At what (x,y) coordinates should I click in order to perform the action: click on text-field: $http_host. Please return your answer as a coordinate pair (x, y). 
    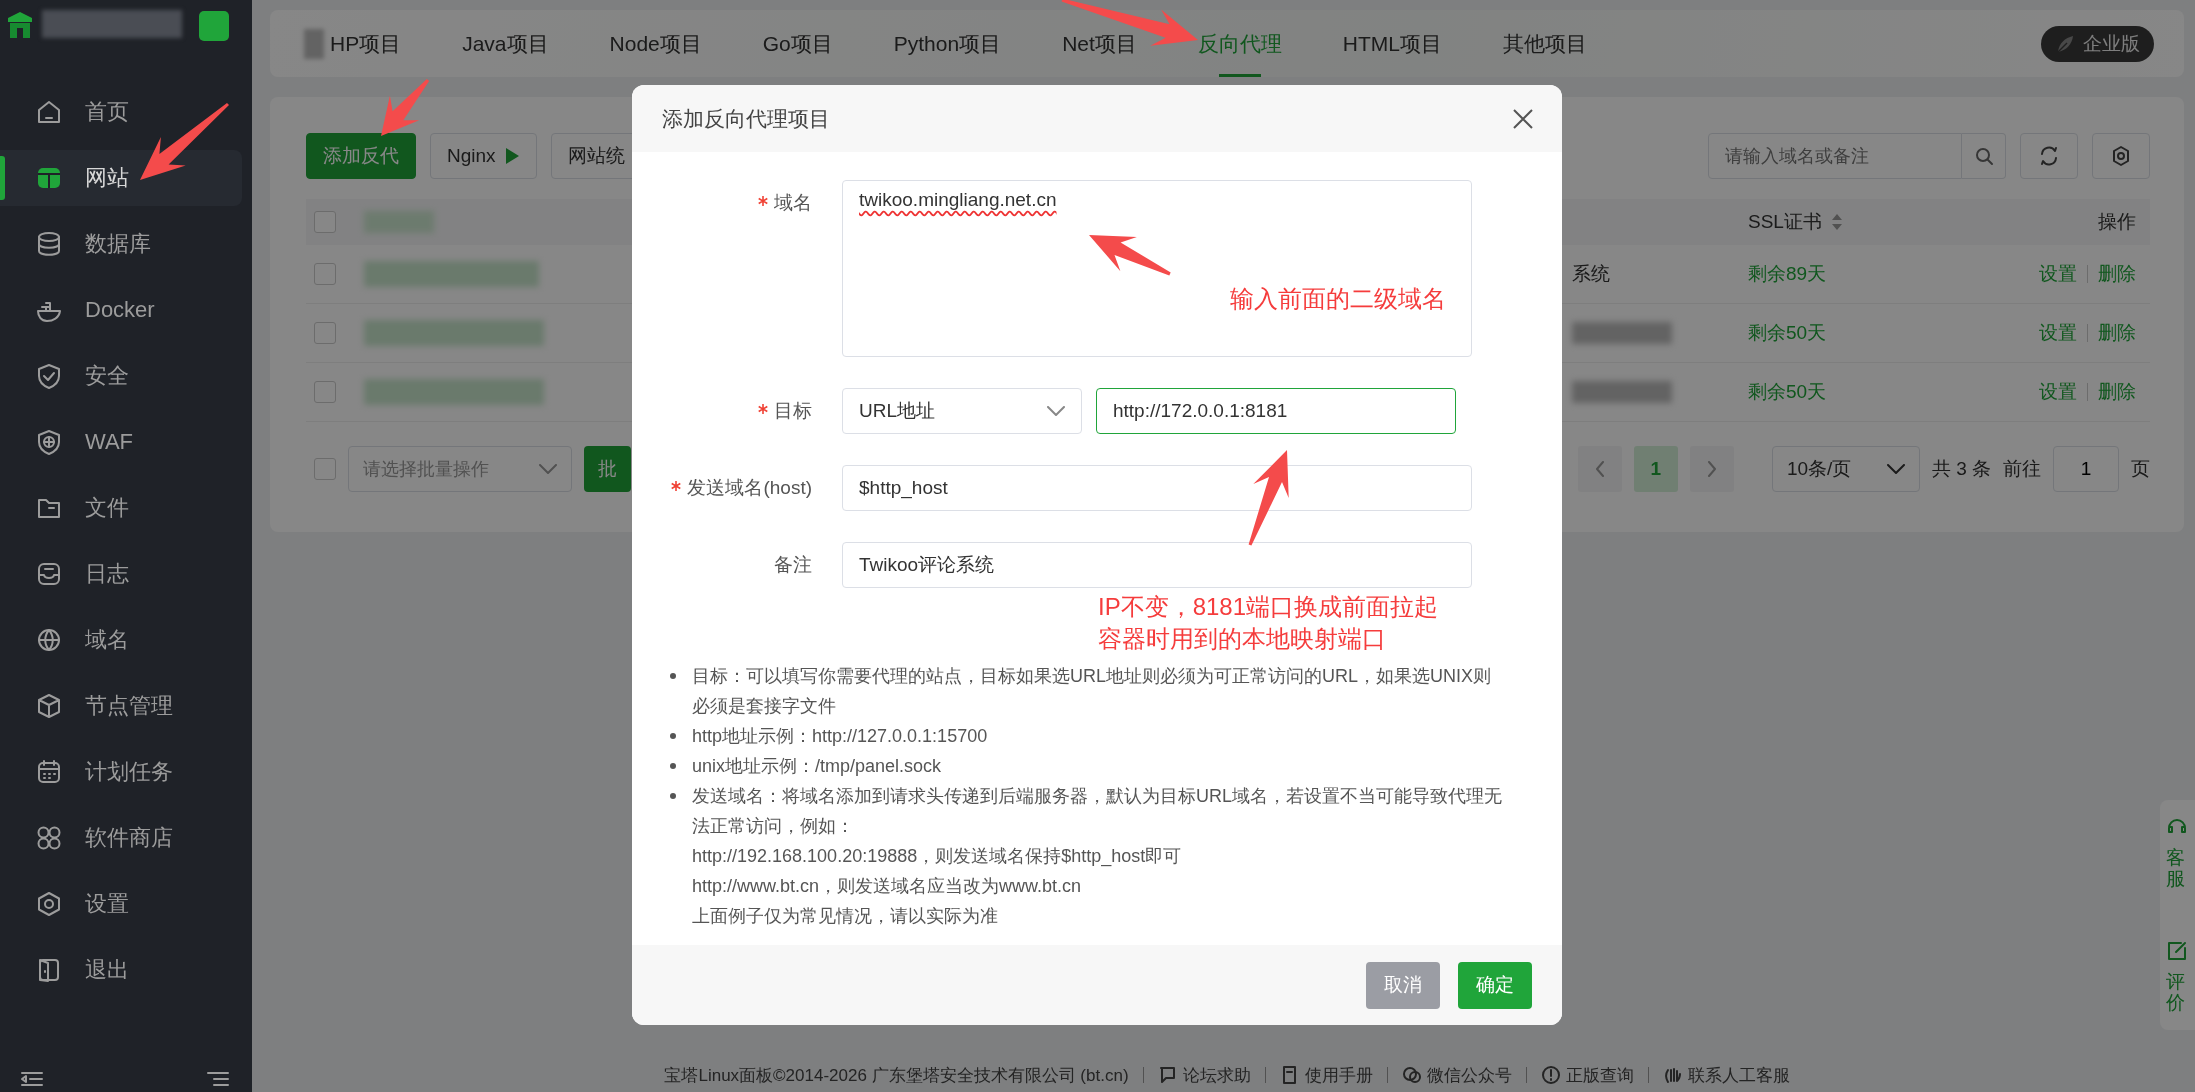
    Looking at the image, I should click on (1157, 488).